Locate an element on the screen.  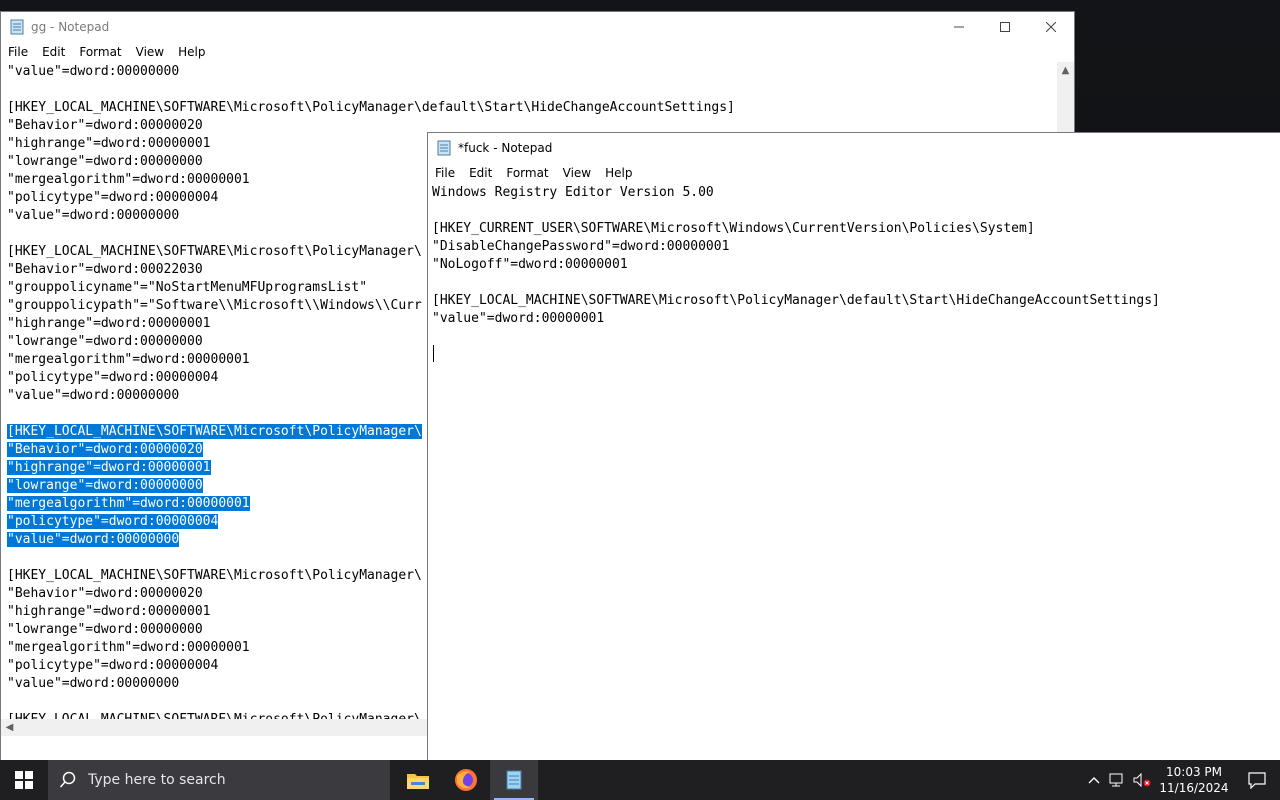
windows-logo-icon is located at coordinates (24, 780).